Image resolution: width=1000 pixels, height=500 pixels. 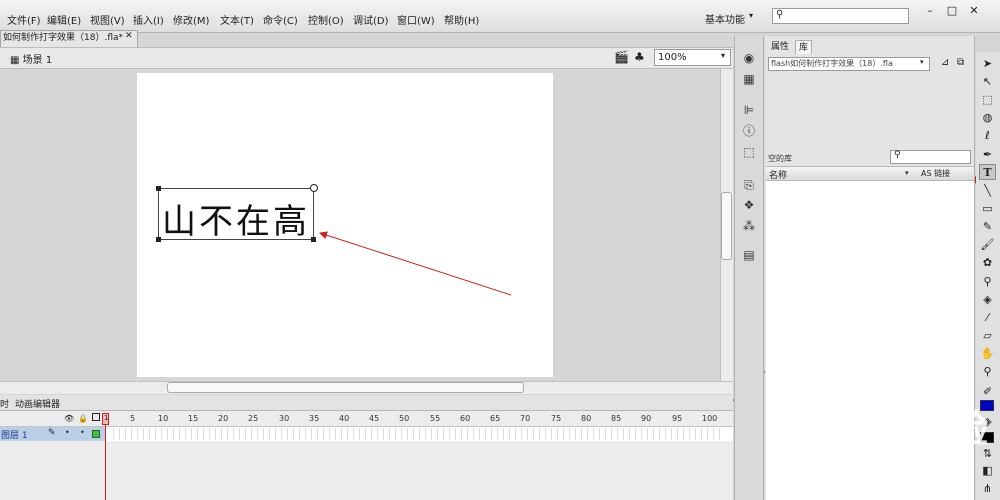 What do you see at coordinates (105, 457) in the screenshot?
I see `playhead-line` at bounding box center [105, 457].